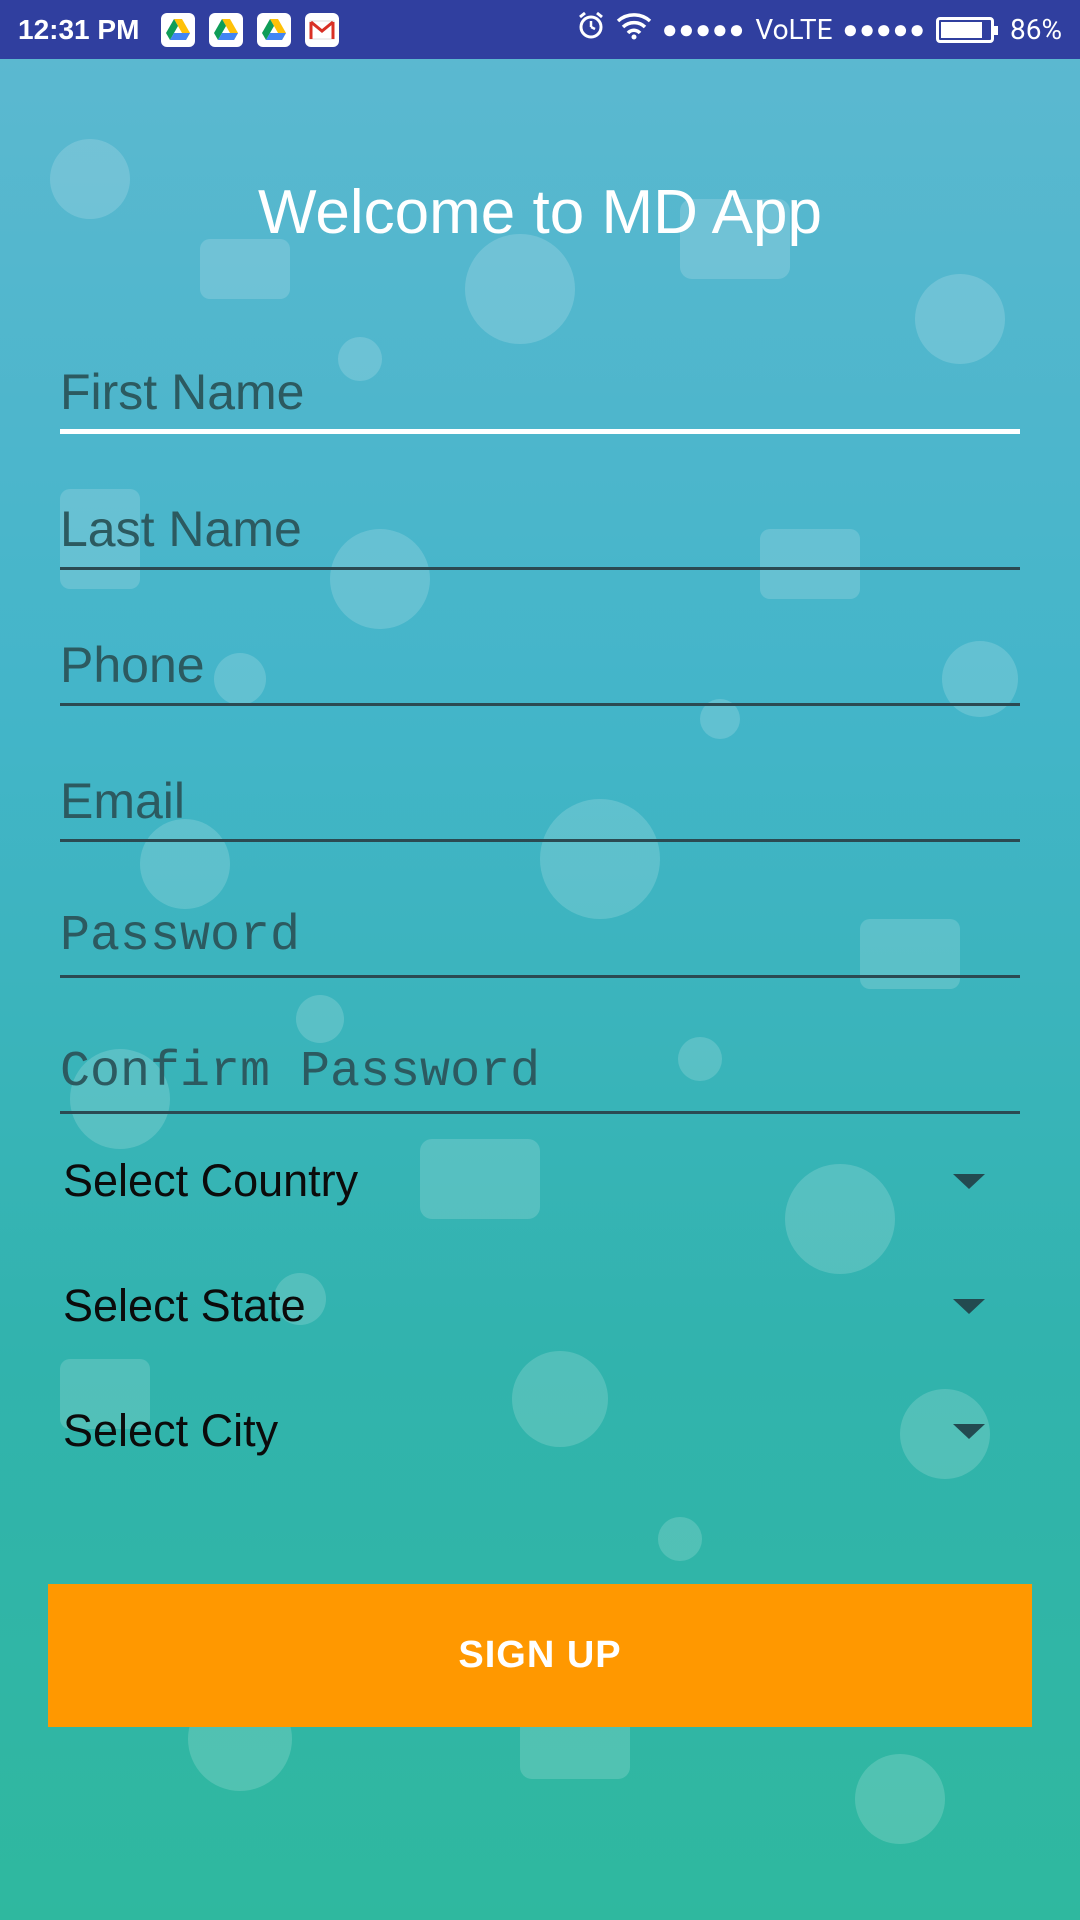  Describe the element at coordinates (528, 1181) in the screenshot. I see `country-dropdown: Select Country` at that location.